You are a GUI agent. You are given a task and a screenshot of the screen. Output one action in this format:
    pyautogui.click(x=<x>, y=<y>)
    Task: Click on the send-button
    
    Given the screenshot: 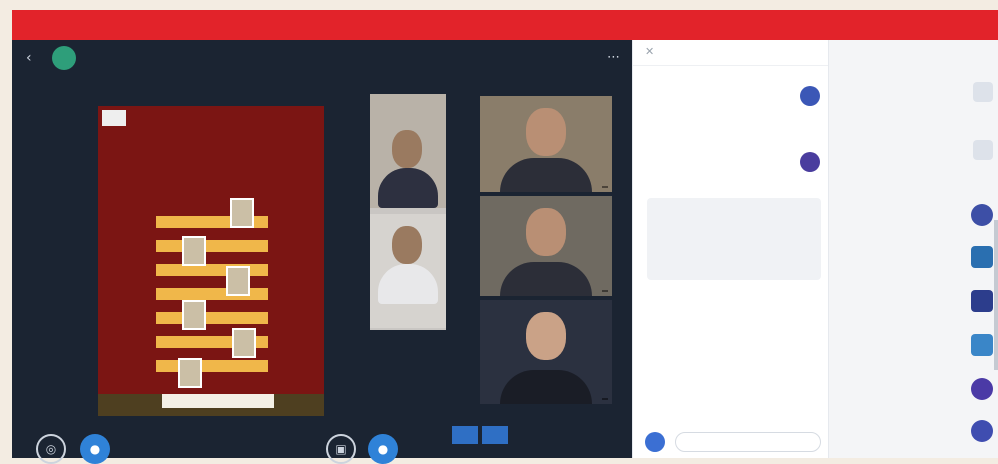 What is the action you would take?
    pyautogui.click(x=655, y=442)
    